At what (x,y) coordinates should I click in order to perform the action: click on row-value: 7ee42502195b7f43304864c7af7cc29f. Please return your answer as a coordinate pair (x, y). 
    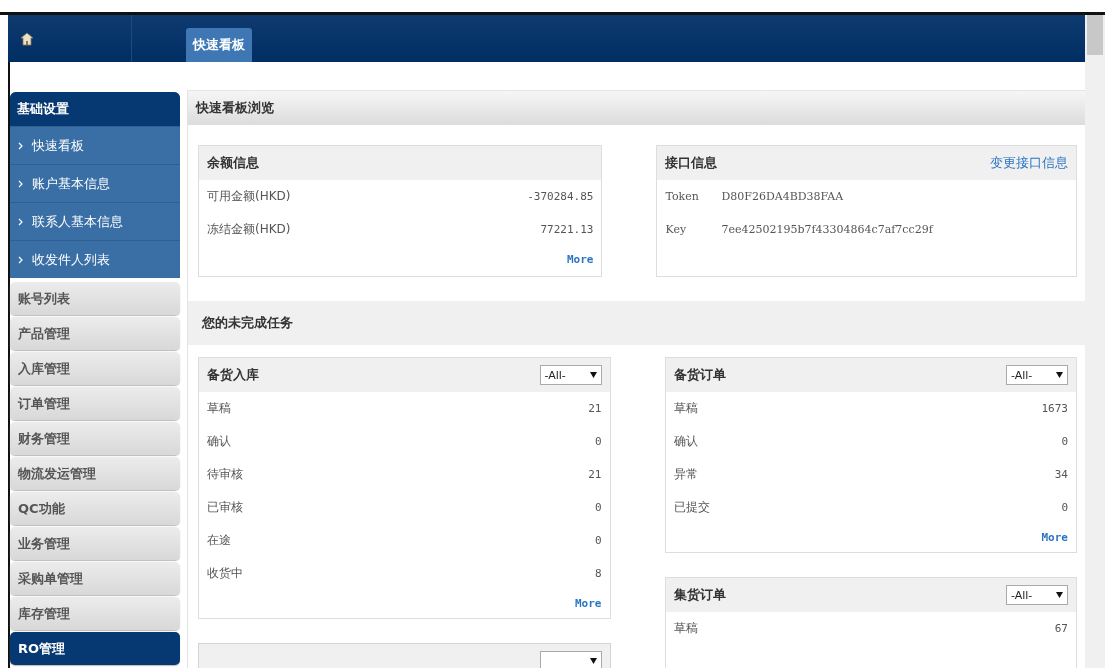
    Looking at the image, I should click on (827, 230).